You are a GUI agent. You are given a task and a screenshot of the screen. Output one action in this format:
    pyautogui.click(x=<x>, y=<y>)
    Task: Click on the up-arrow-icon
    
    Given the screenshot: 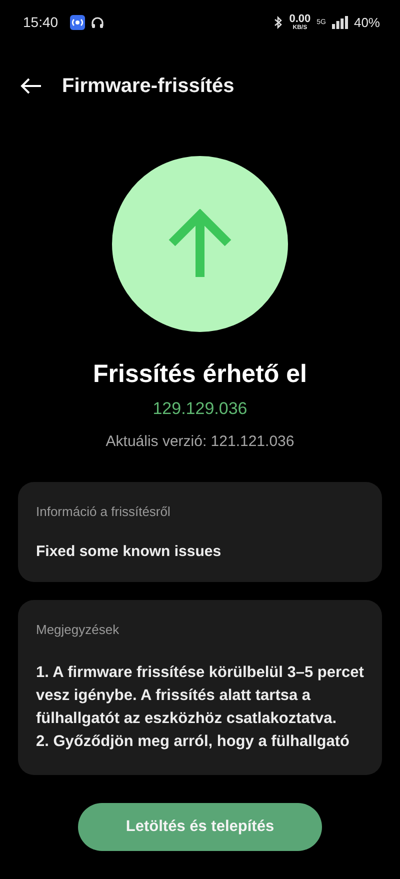 What is the action you would take?
    pyautogui.click(x=200, y=244)
    